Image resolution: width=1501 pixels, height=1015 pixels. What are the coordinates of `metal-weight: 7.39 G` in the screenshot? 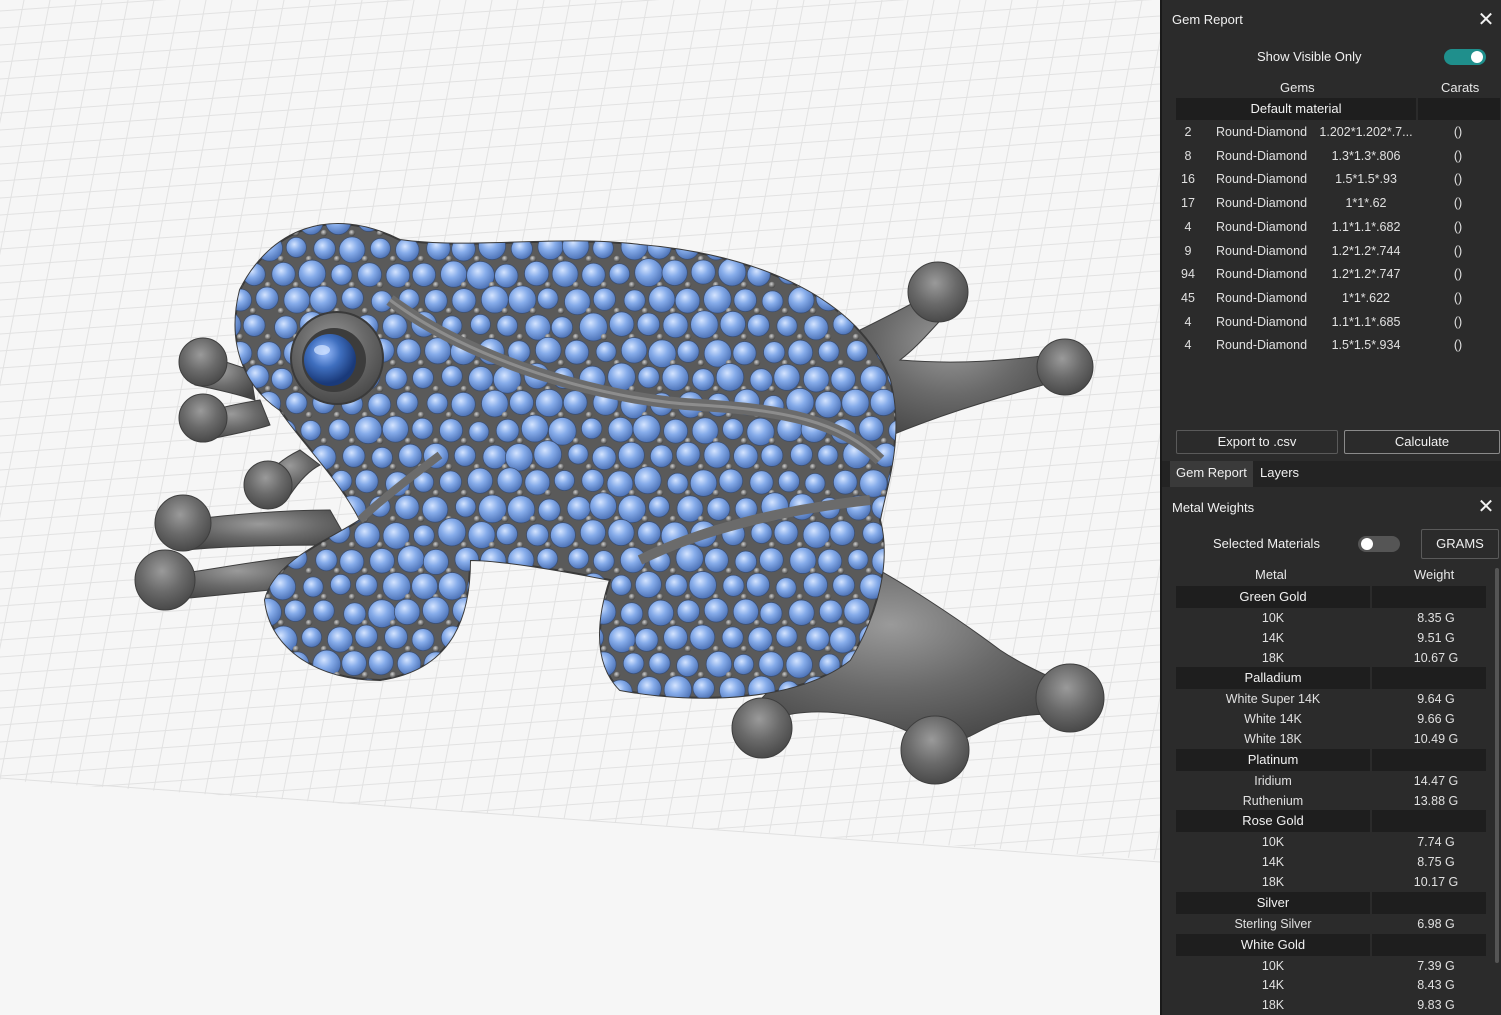 It's located at (1436, 965).